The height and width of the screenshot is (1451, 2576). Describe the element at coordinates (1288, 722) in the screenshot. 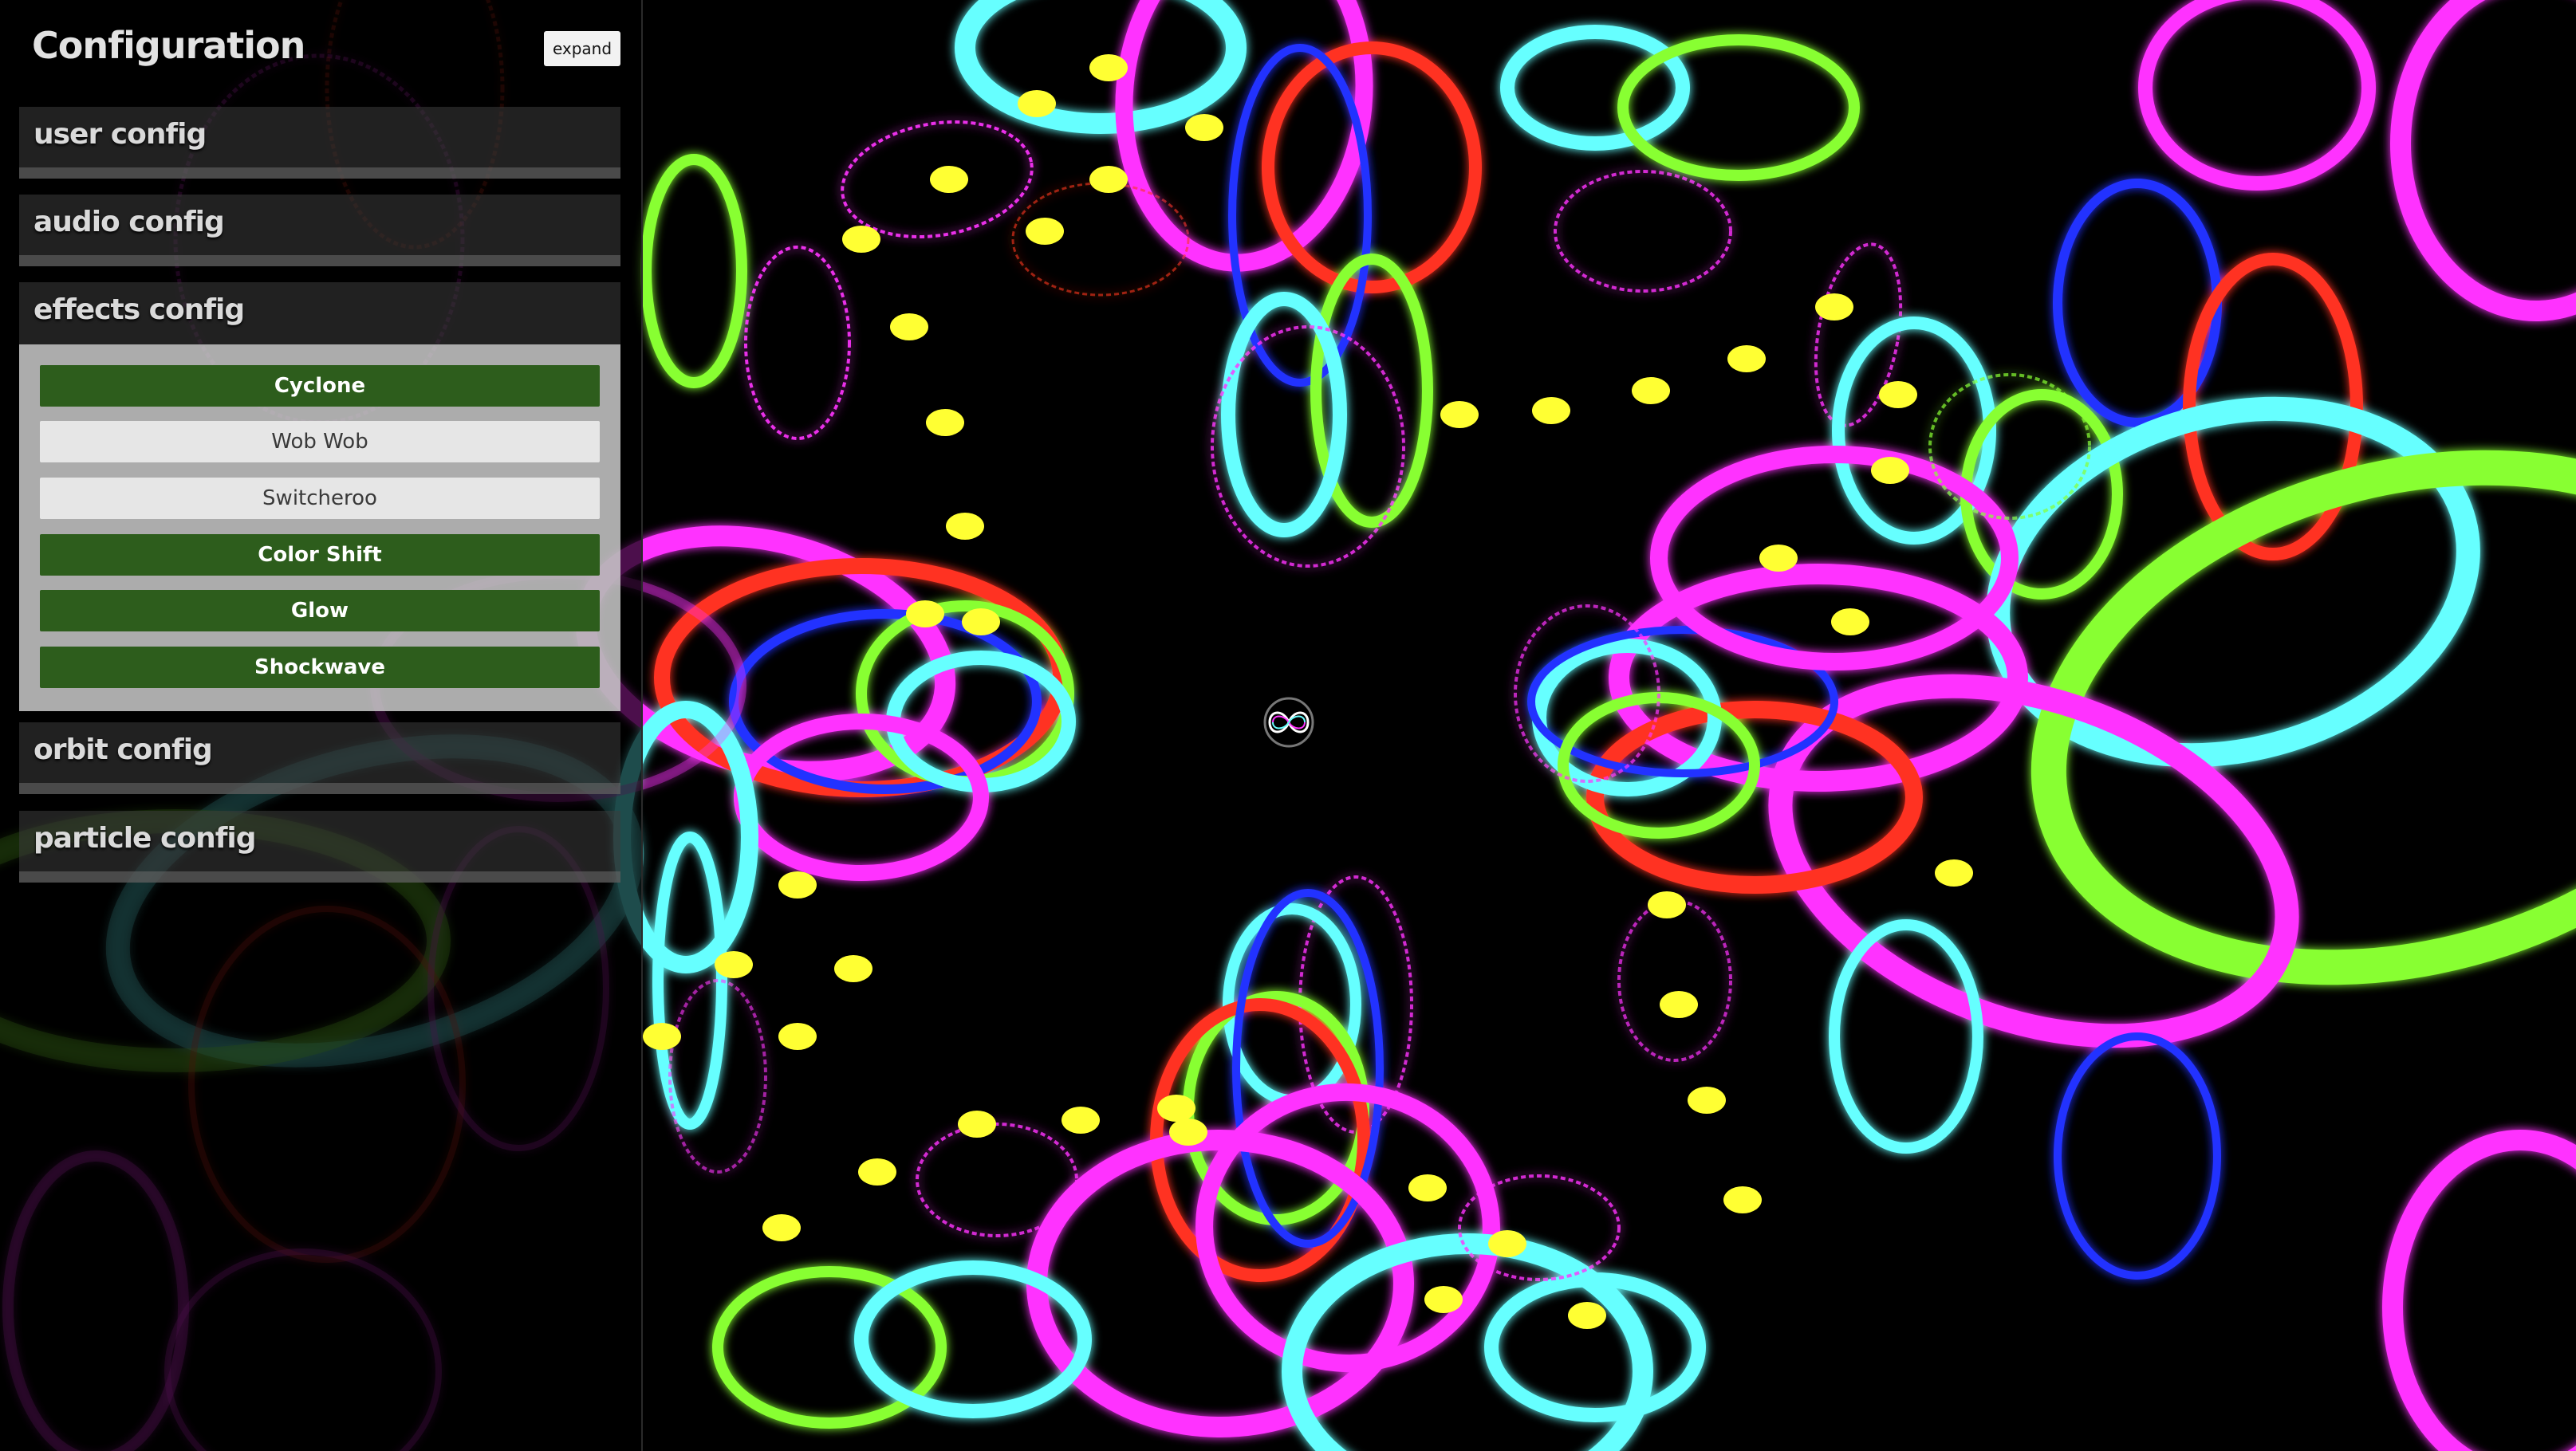

I see `infinity-knot-icon` at that location.